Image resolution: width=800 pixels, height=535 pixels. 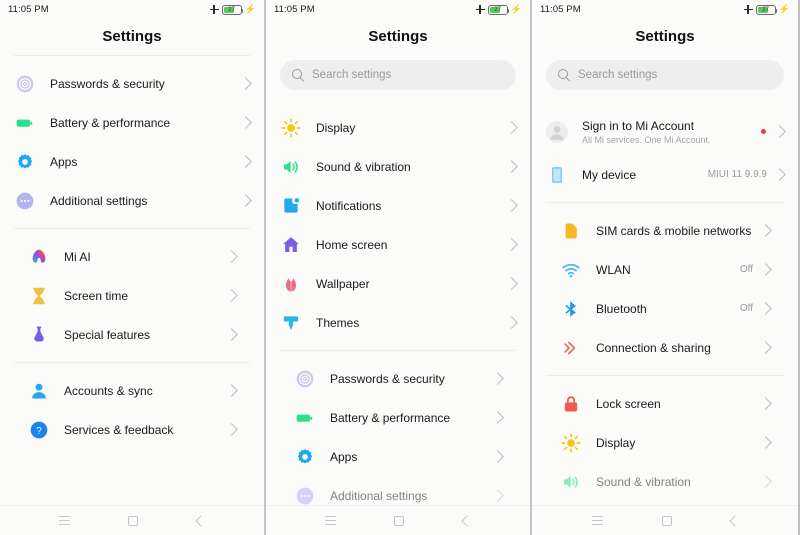 What do you see at coordinates (132, 256) in the screenshot?
I see `settings-row: Mi AI` at bounding box center [132, 256].